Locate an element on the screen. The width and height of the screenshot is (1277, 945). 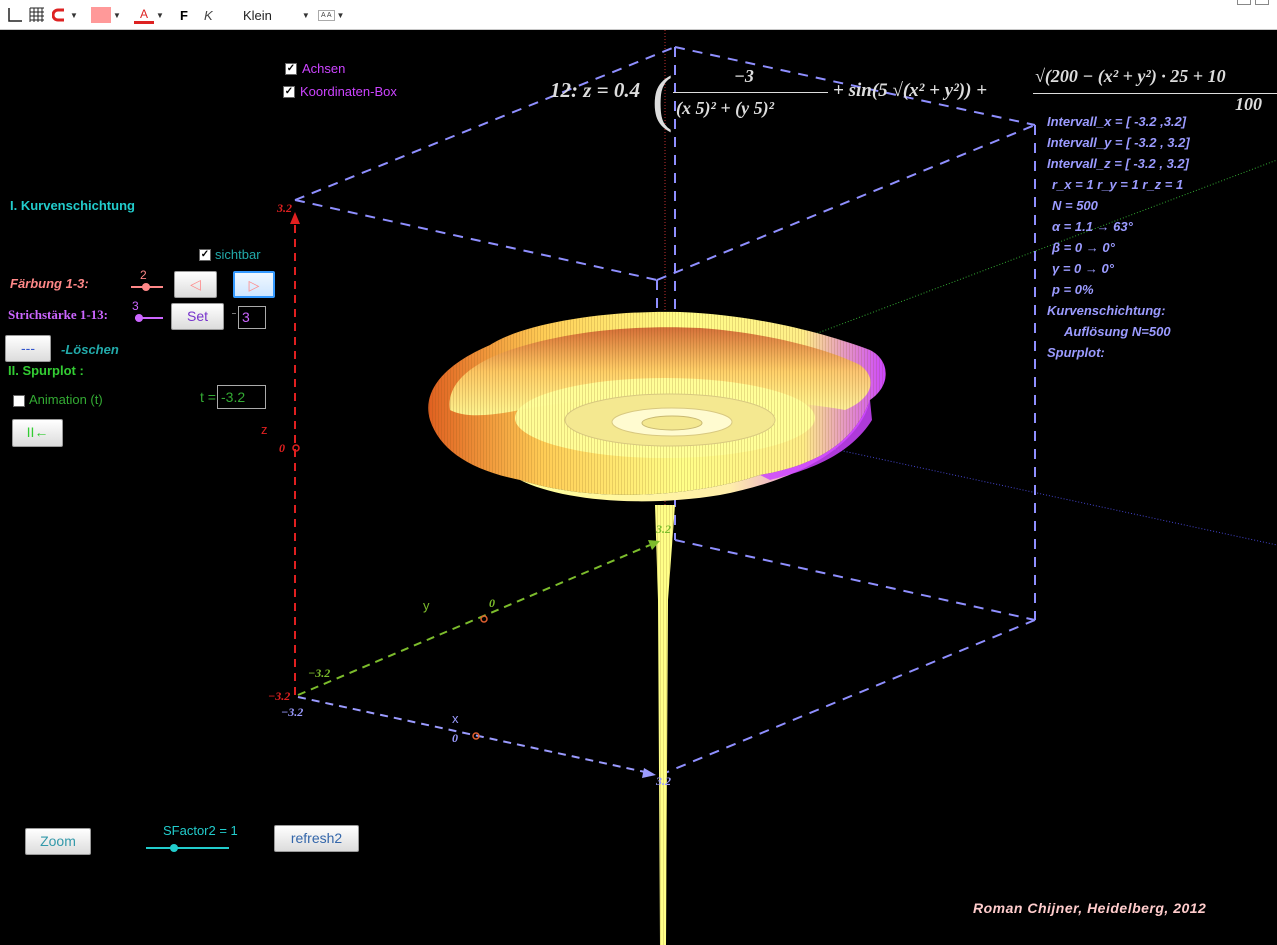
set-button: Set is located at coordinates (197, 316).